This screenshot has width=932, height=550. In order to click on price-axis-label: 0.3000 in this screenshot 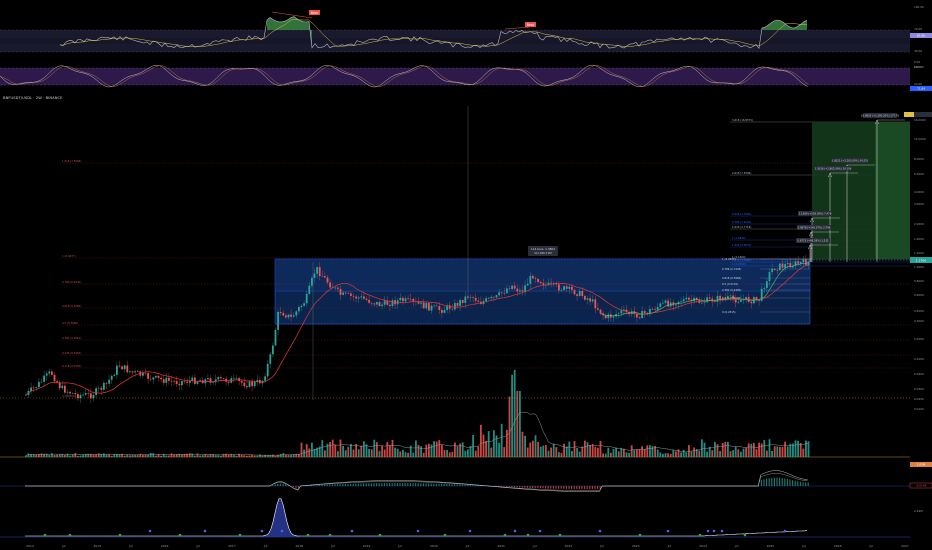, I will do `click(919, 321)`.